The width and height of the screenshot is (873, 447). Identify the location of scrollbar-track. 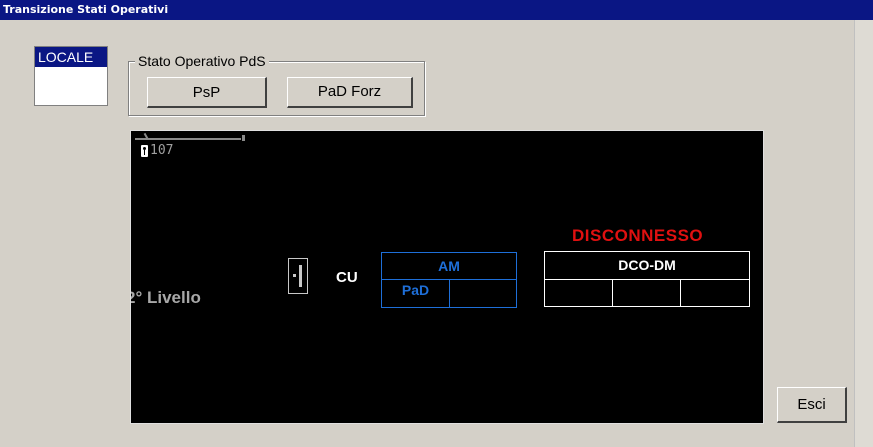
(863, 233).